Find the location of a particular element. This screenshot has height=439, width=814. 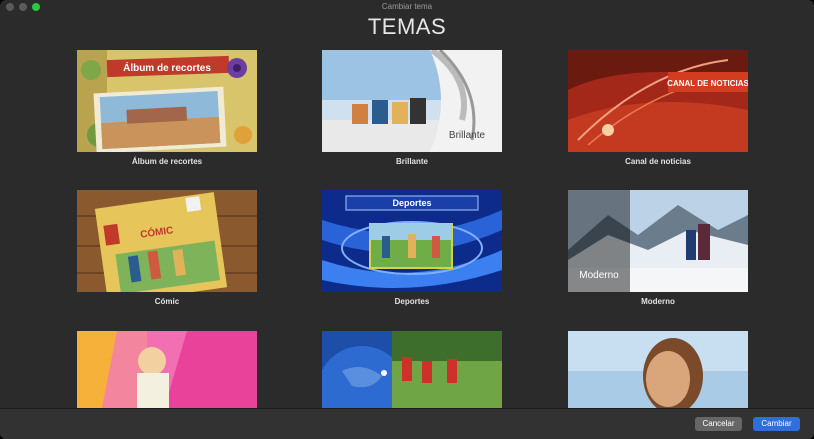

theme-thumbnail: CANAL DE NOTICIAS is located at coordinates (658, 101).